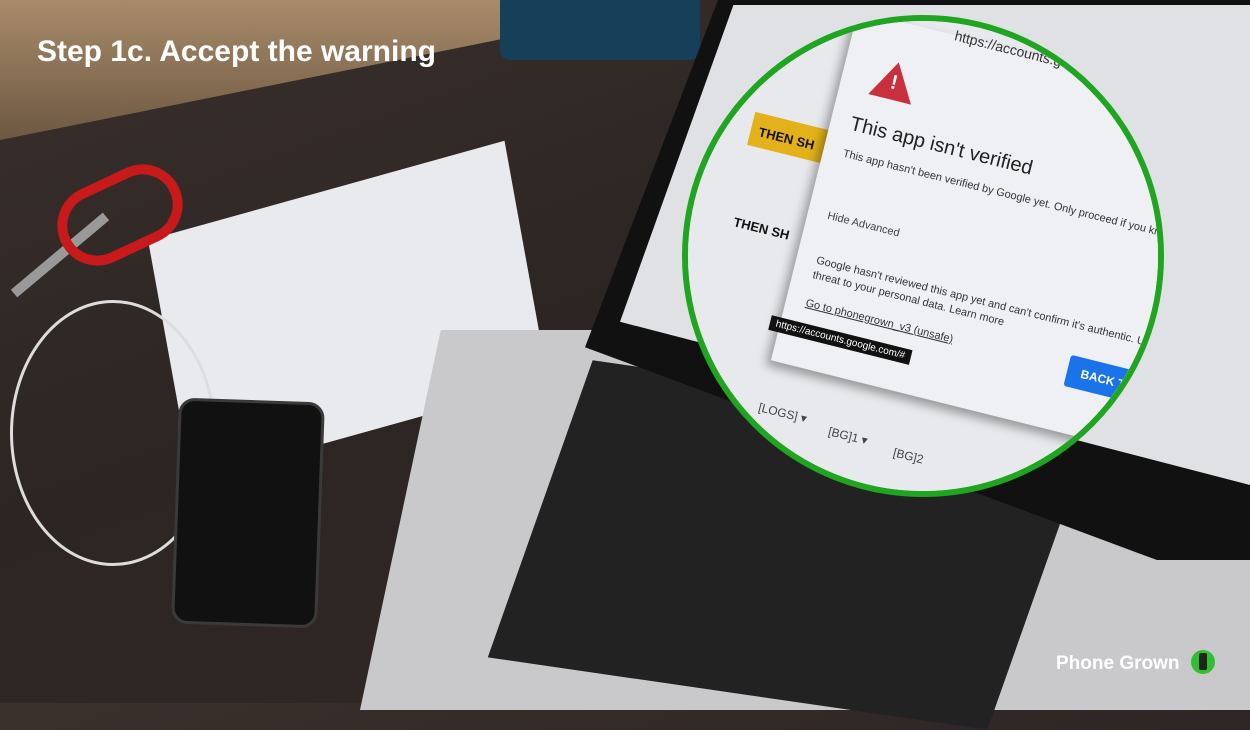 The height and width of the screenshot is (730, 1250). I want to click on sheet-tab: [LOGS] ▾, so click(782, 413).